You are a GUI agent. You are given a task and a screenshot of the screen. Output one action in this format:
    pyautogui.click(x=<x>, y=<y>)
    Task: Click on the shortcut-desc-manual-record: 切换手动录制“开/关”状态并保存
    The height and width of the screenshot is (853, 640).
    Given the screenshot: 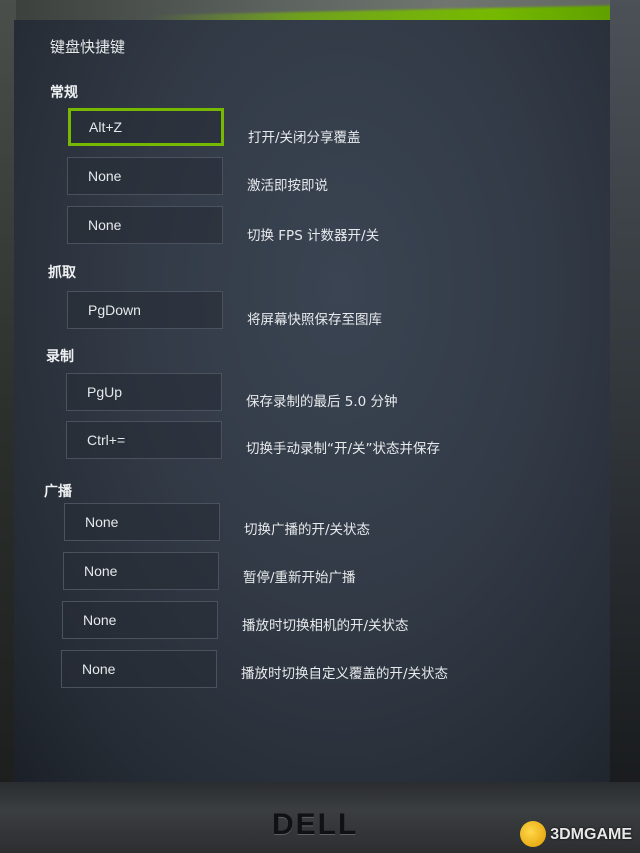 What is the action you would take?
    pyautogui.click(x=343, y=449)
    